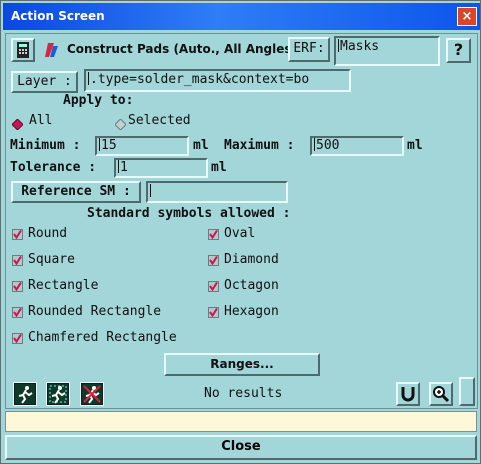  I want to click on window-close-button: ×, so click(467, 16).